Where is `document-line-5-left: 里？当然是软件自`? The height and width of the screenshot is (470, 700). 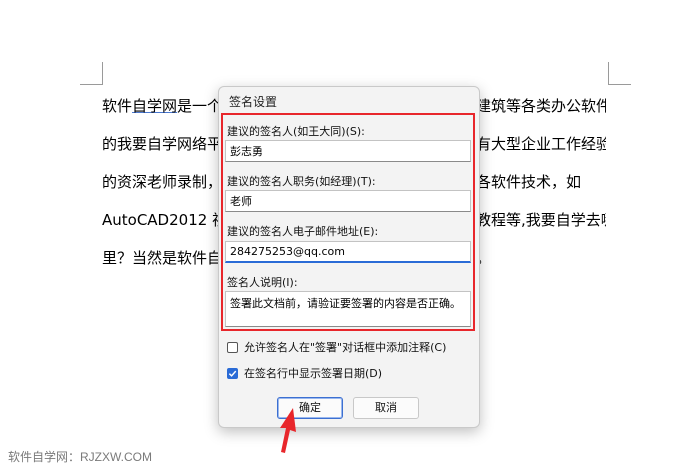 document-line-5-left: 里？当然是软件自 is located at coordinates (162, 258).